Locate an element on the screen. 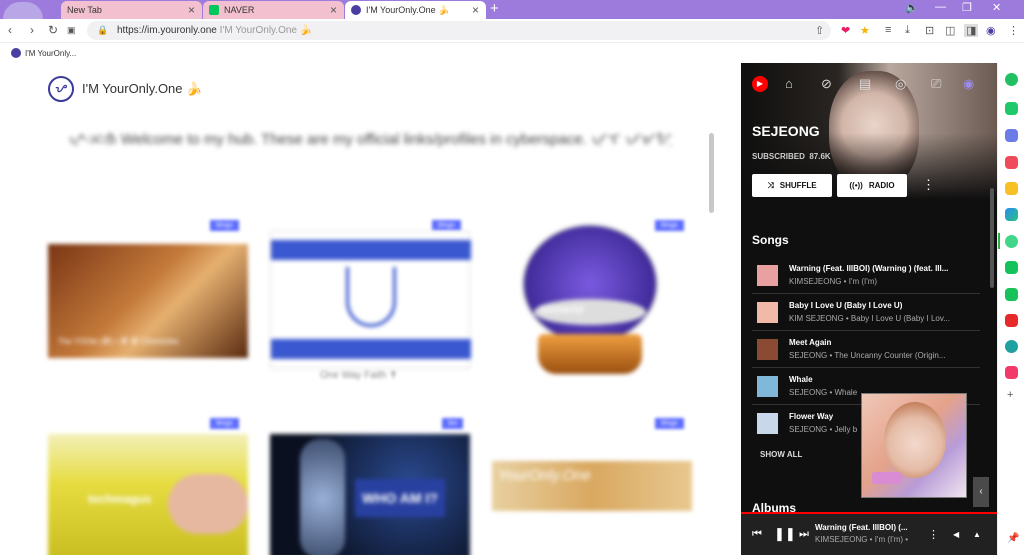  screenshot-icon: ⊡ is located at coordinates (929, 30).